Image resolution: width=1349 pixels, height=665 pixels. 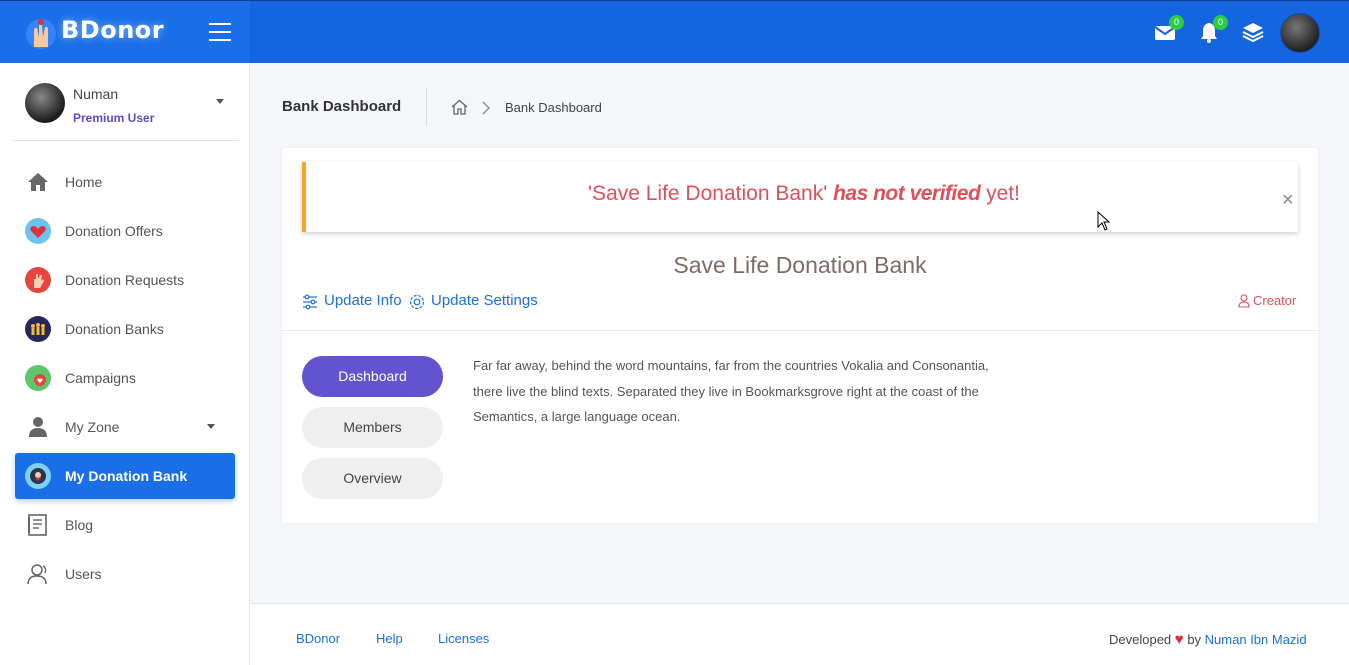 I want to click on divider, so click(x=800, y=330).